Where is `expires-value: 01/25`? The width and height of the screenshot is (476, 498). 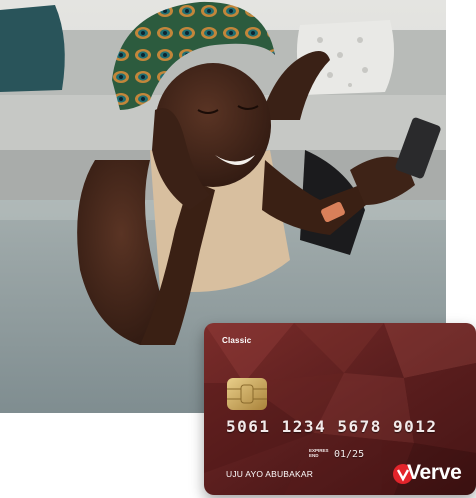 expires-value: 01/25 is located at coordinates (349, 454).